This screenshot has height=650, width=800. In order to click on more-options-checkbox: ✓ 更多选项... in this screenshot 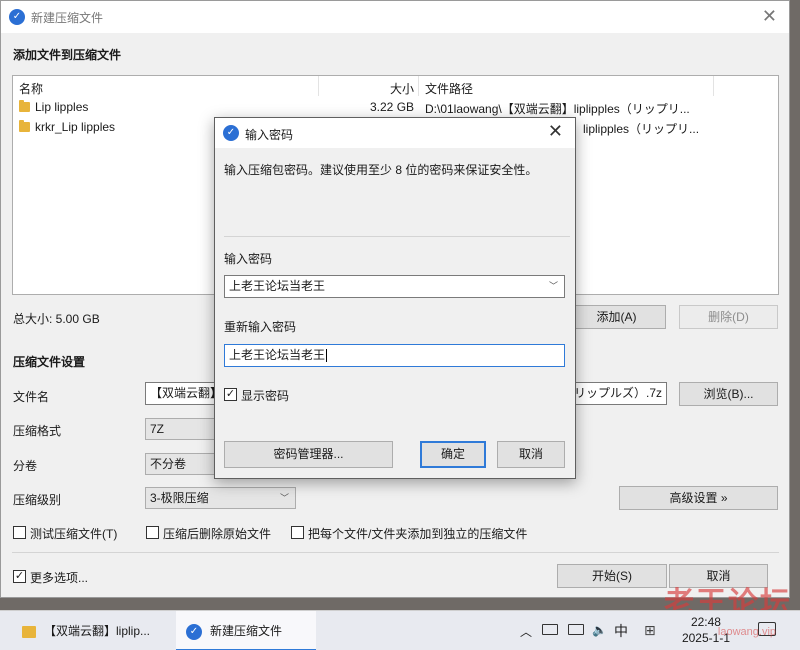, I will do `click(58, 577)`.